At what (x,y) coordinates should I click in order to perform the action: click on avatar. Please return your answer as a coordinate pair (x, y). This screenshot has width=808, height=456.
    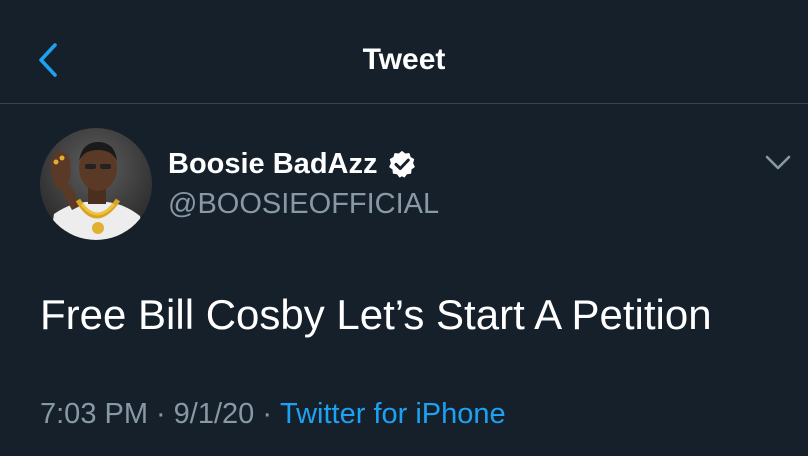
    Looking at the image, I should click on (96, 184).